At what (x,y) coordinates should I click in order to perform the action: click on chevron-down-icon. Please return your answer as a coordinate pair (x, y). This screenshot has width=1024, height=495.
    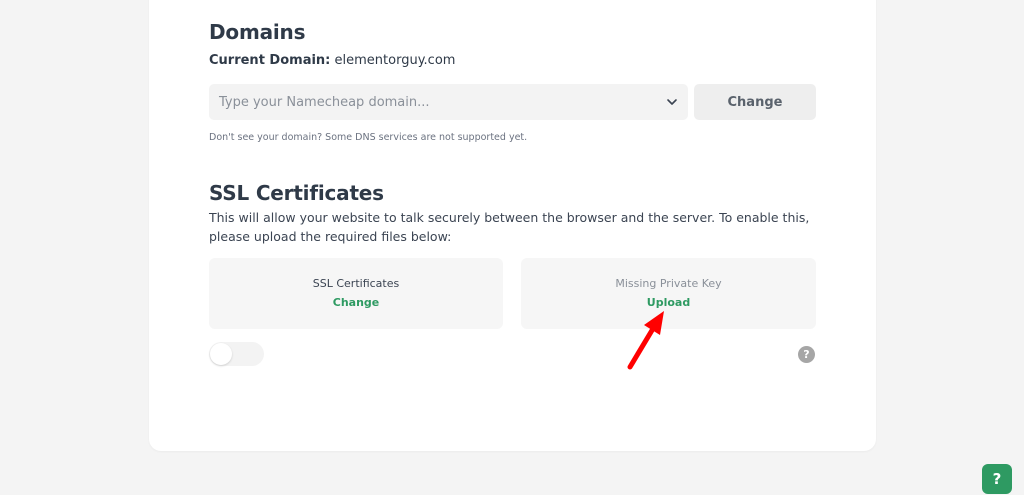
    Looking at the image, I should click on (672, 102).